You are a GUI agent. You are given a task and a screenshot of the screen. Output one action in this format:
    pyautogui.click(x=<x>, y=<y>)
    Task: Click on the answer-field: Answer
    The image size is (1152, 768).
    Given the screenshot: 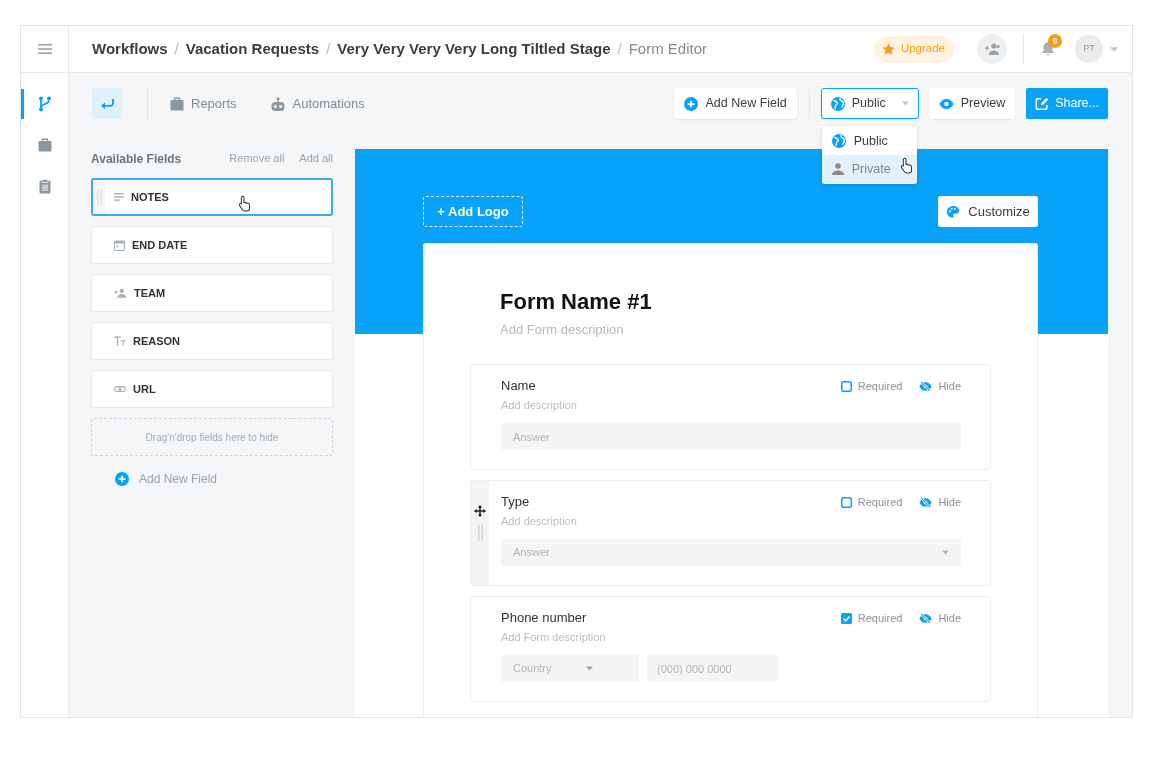 What is the action you would take?
    pyautogui.click(x=731, y=436)
    